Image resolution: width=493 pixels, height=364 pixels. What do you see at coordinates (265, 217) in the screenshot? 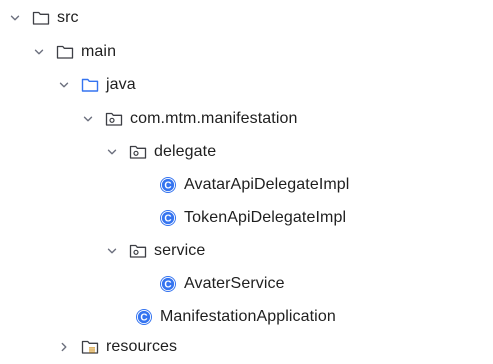
I see `tree-row-label: TokenApiDelegateImpl` at bounding box center [265, 217].